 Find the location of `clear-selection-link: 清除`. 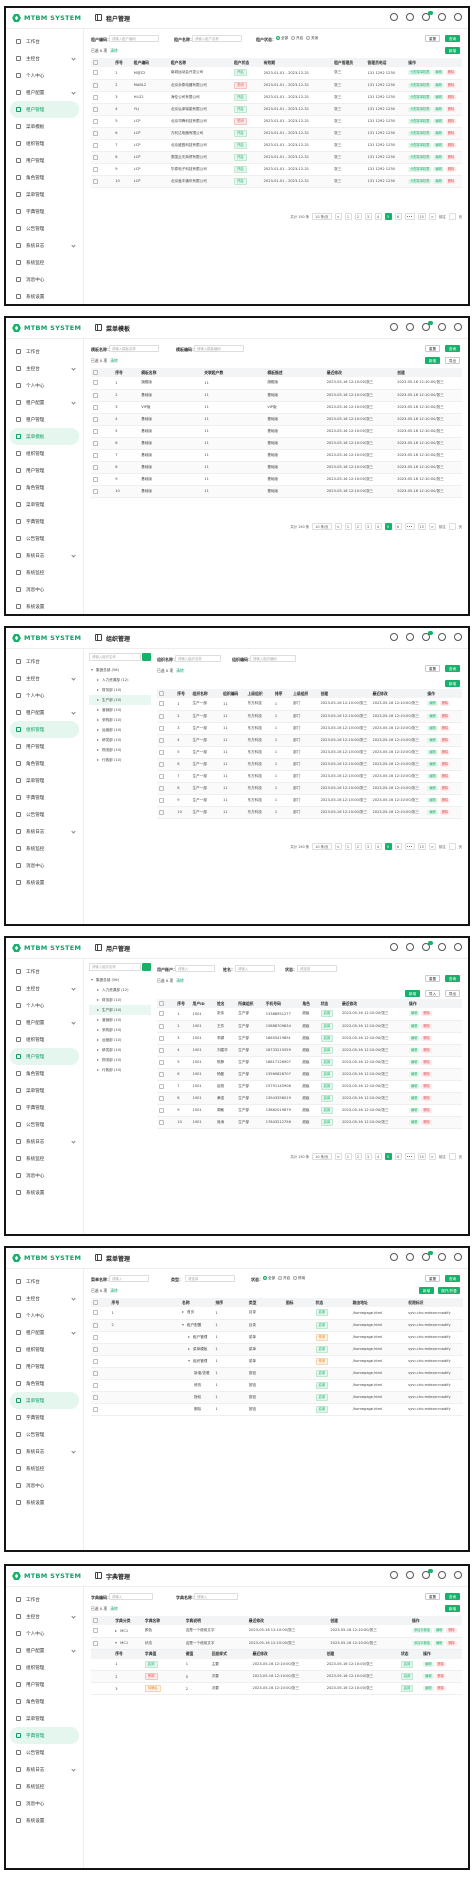

clear-selection-link: 清除 is located at coordinates (180, 670).